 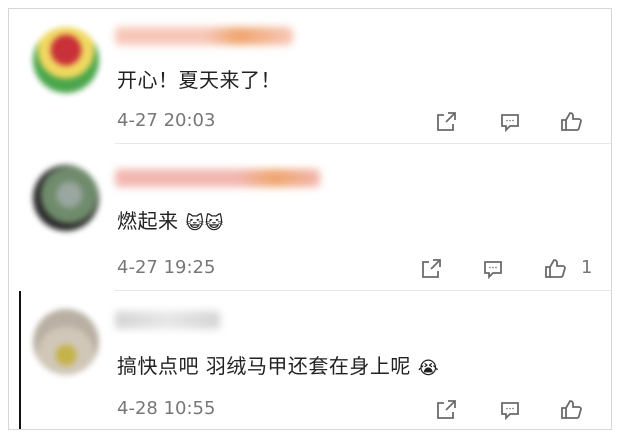 I want to click on comment-text-content: 燃起来, so click(x=148, y=221).